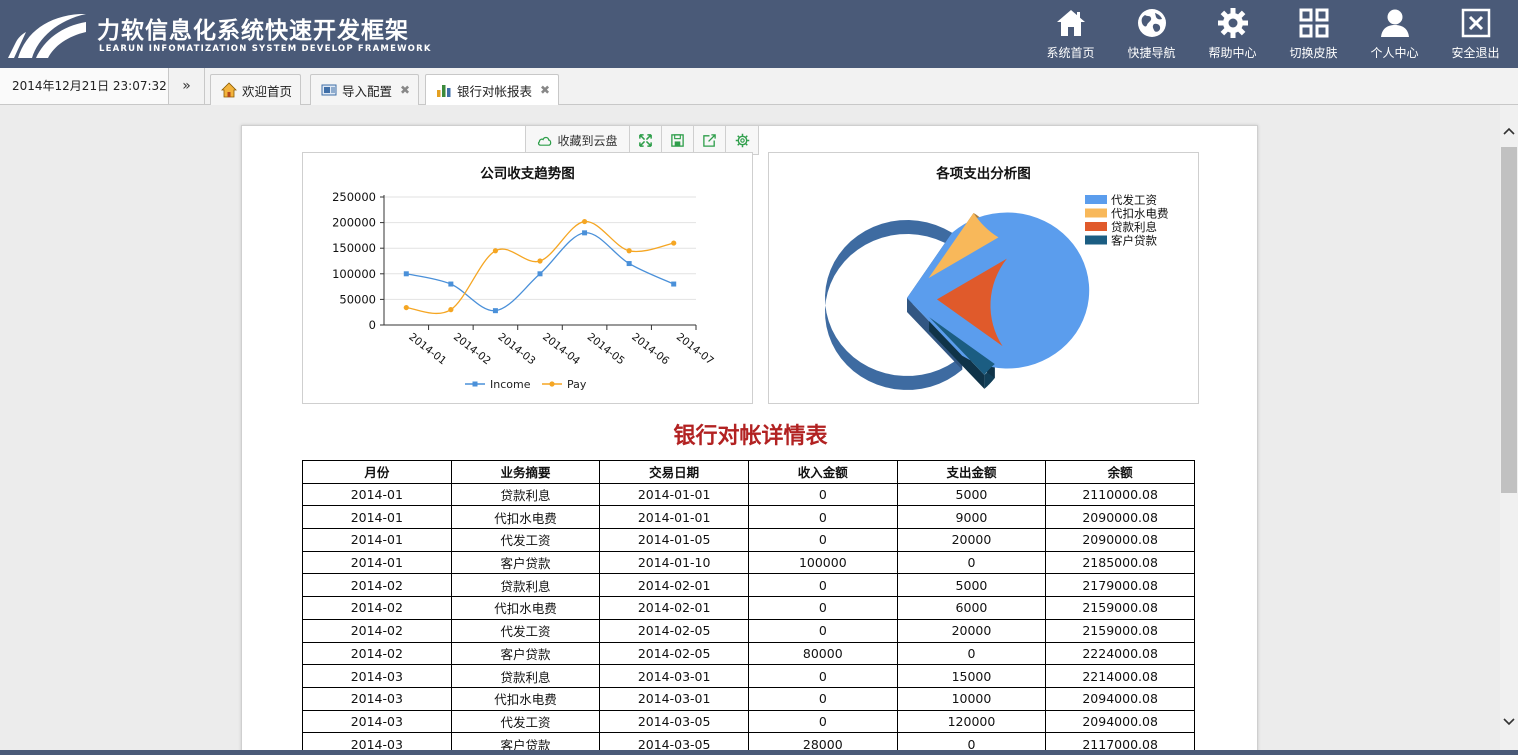 Image resolution: width=1518 pixels, height=755 pixels. I want to click on table-cell: 贷款利息, so click(525, 585).